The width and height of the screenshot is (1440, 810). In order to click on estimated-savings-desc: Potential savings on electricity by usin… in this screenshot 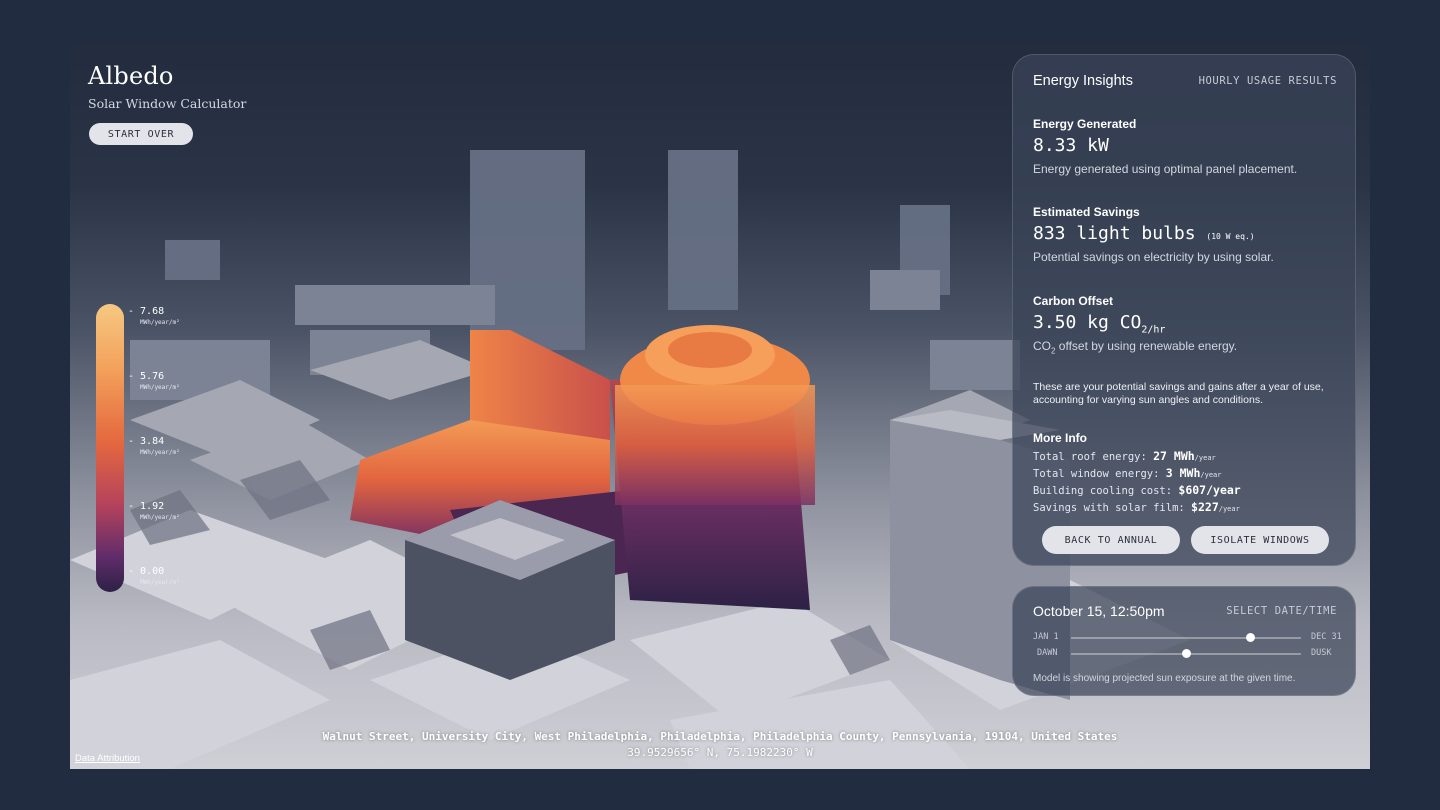, I will do `click(1153, 257)`.